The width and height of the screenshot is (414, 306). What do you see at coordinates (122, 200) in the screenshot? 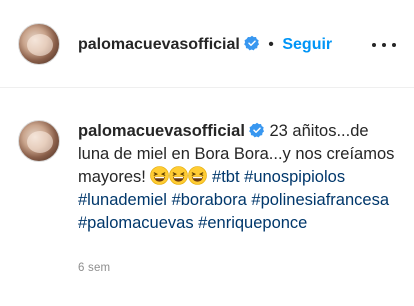
I see `hashtag-link: #lunademiel` at bounding box center [122, 200].